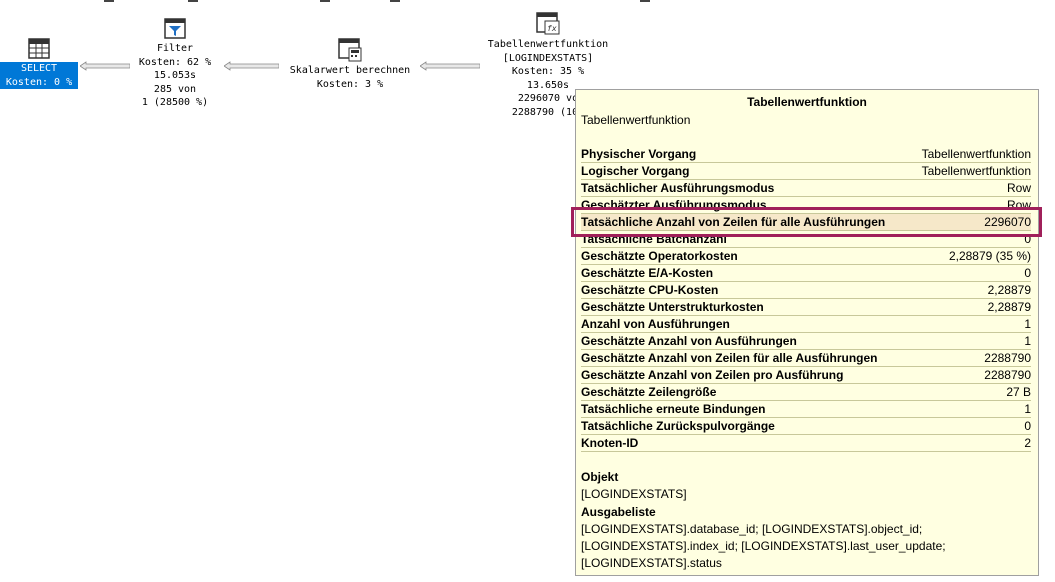 The image size is (1055, 582). I want to click on property-key: Tatsächlicher Ausführungsmodus, so click(678, 188).